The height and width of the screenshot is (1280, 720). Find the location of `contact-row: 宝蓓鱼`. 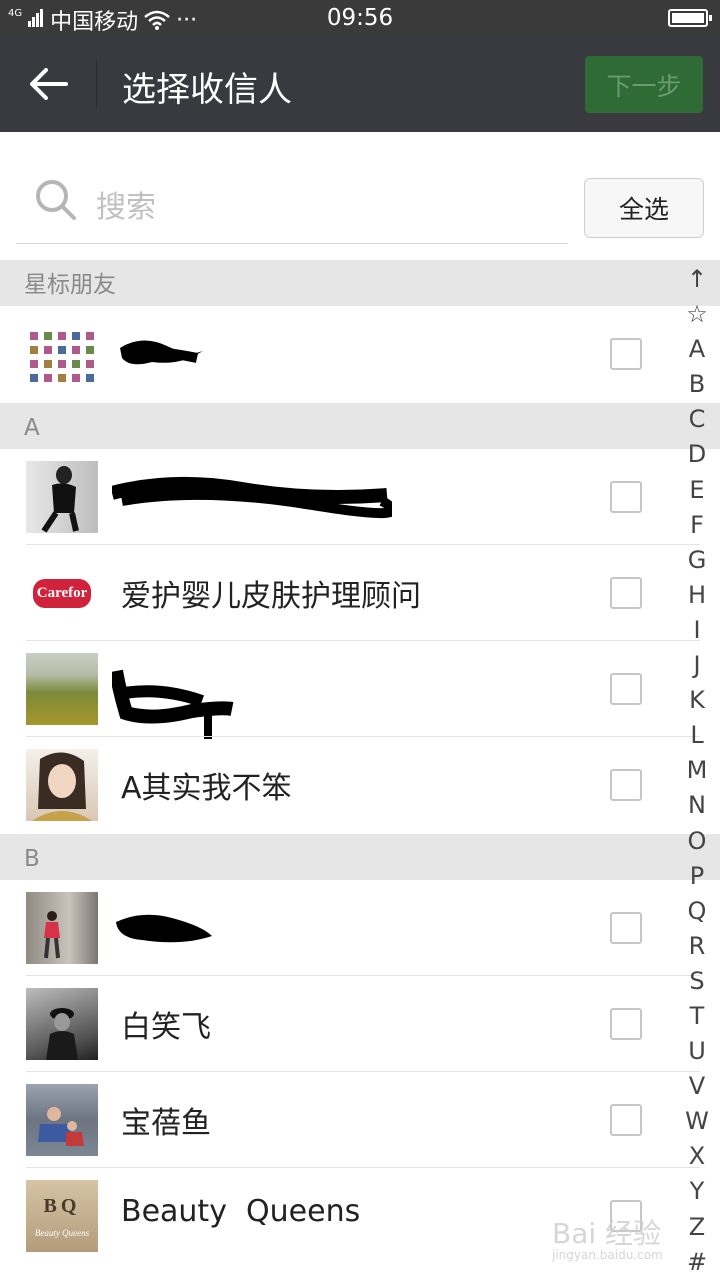

contact-row: 宝蓓鱼 is located at coordinates (350, 1120).